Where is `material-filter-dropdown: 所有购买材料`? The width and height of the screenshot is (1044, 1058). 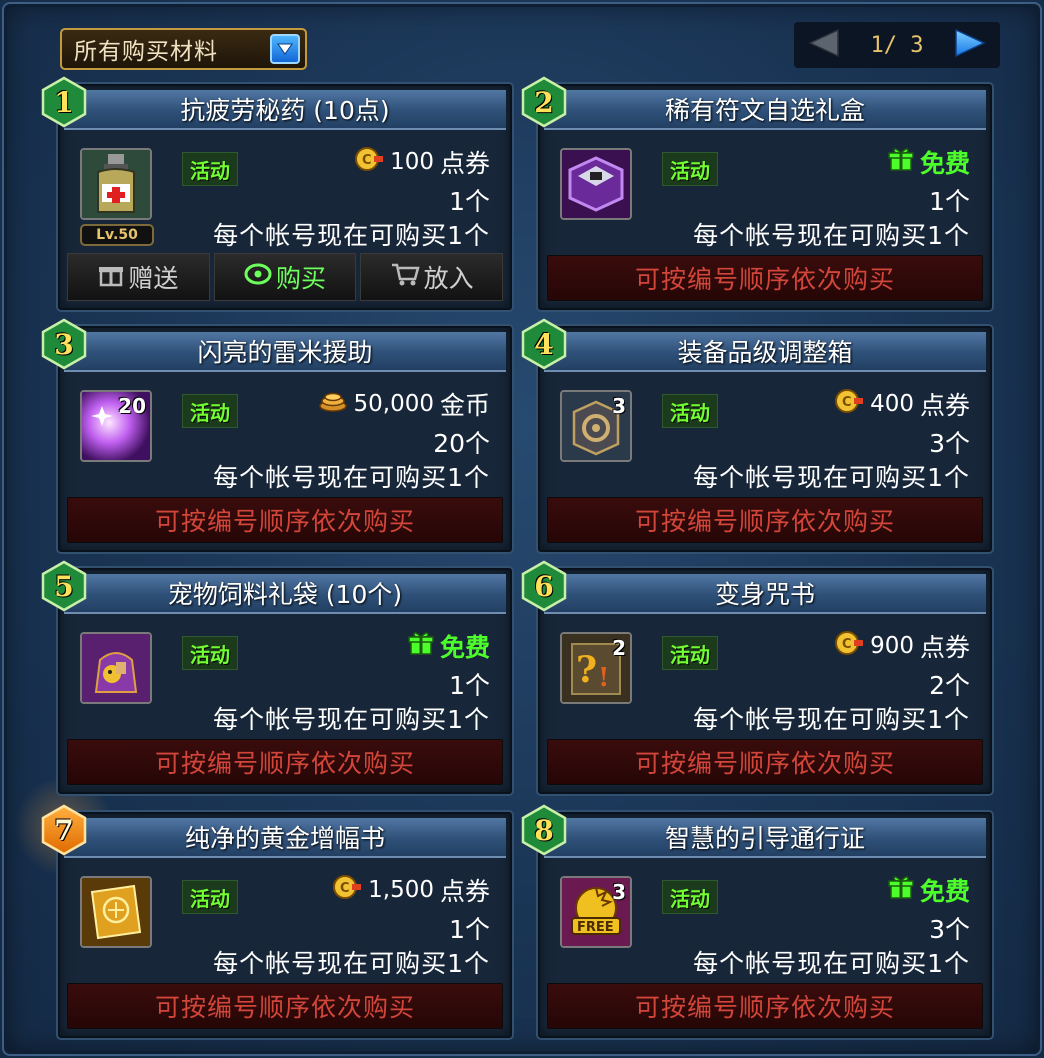 material-filter-dropdown: 所有购买材料 is located at coordinates (183, 49).